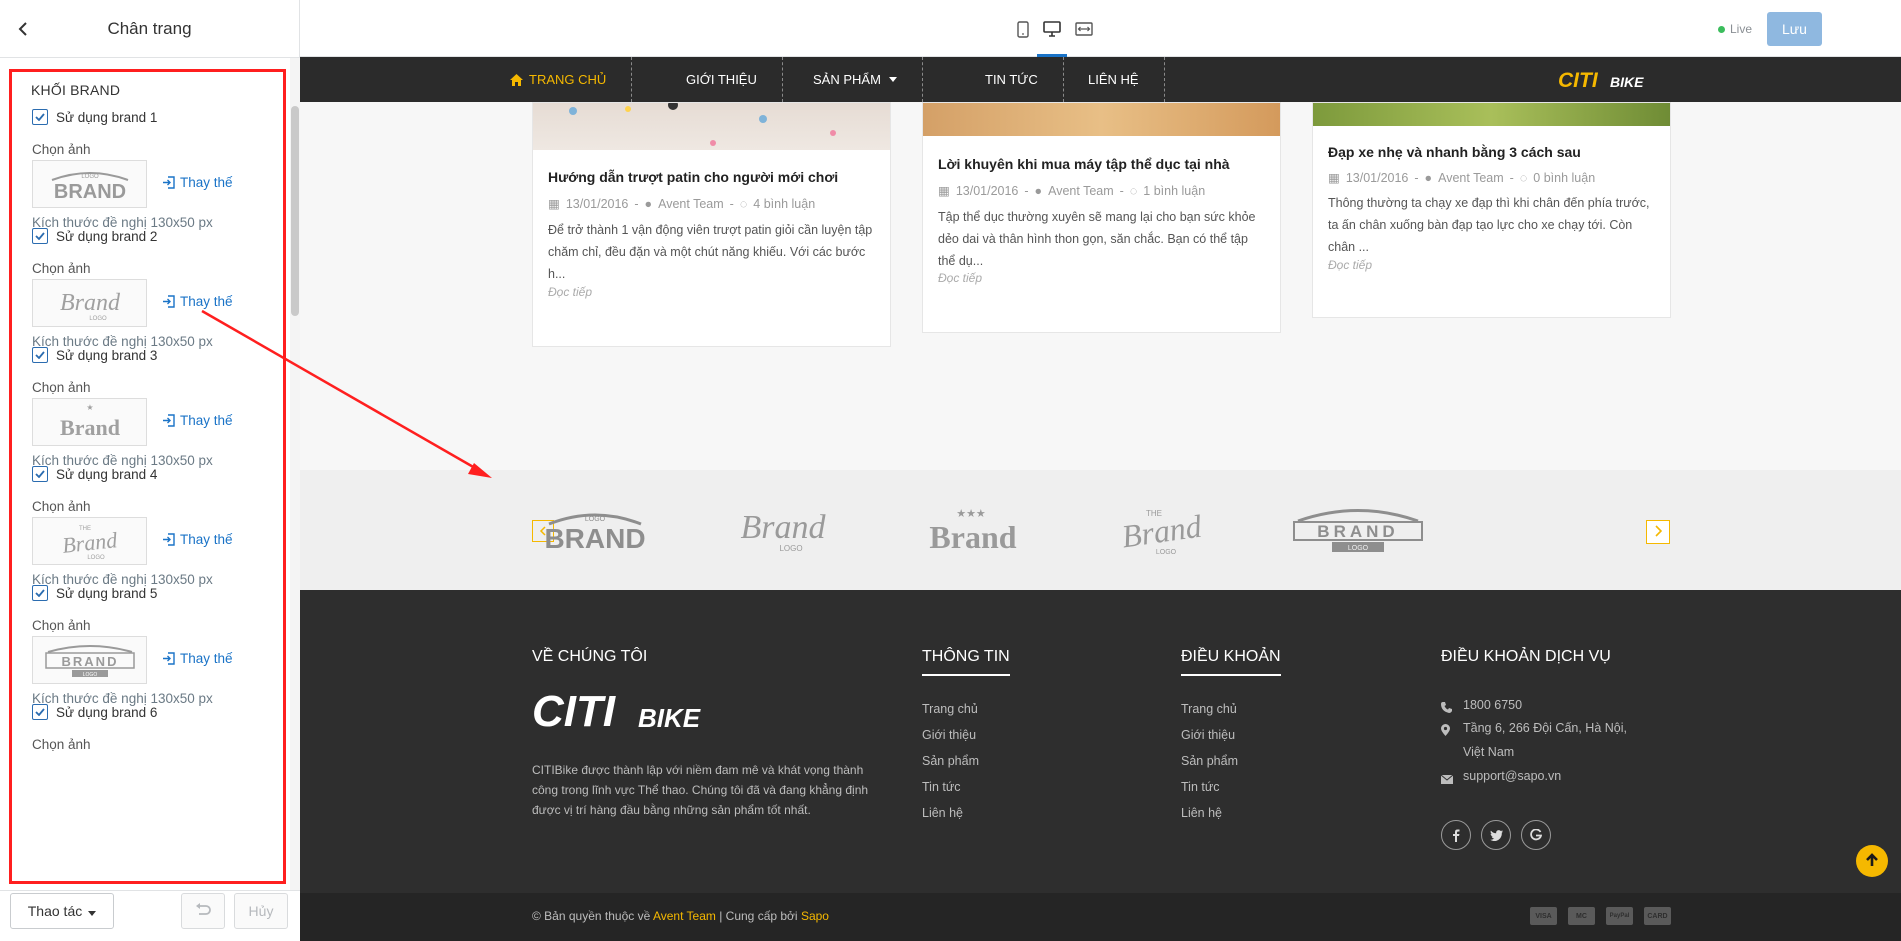  What do you see at coordinates (1114, 79) in the screenshot?
I see `nav-item-contact: LIÊN HỆ` at bounding box center [1114, 79].